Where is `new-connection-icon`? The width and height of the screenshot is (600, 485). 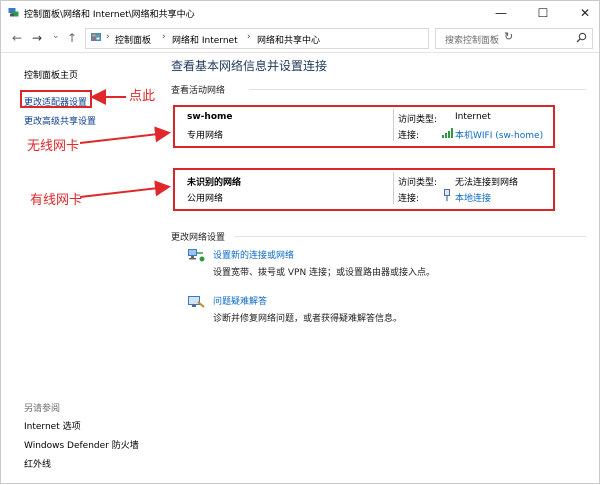
new-connection-icon is located at coordinates (196, 255).